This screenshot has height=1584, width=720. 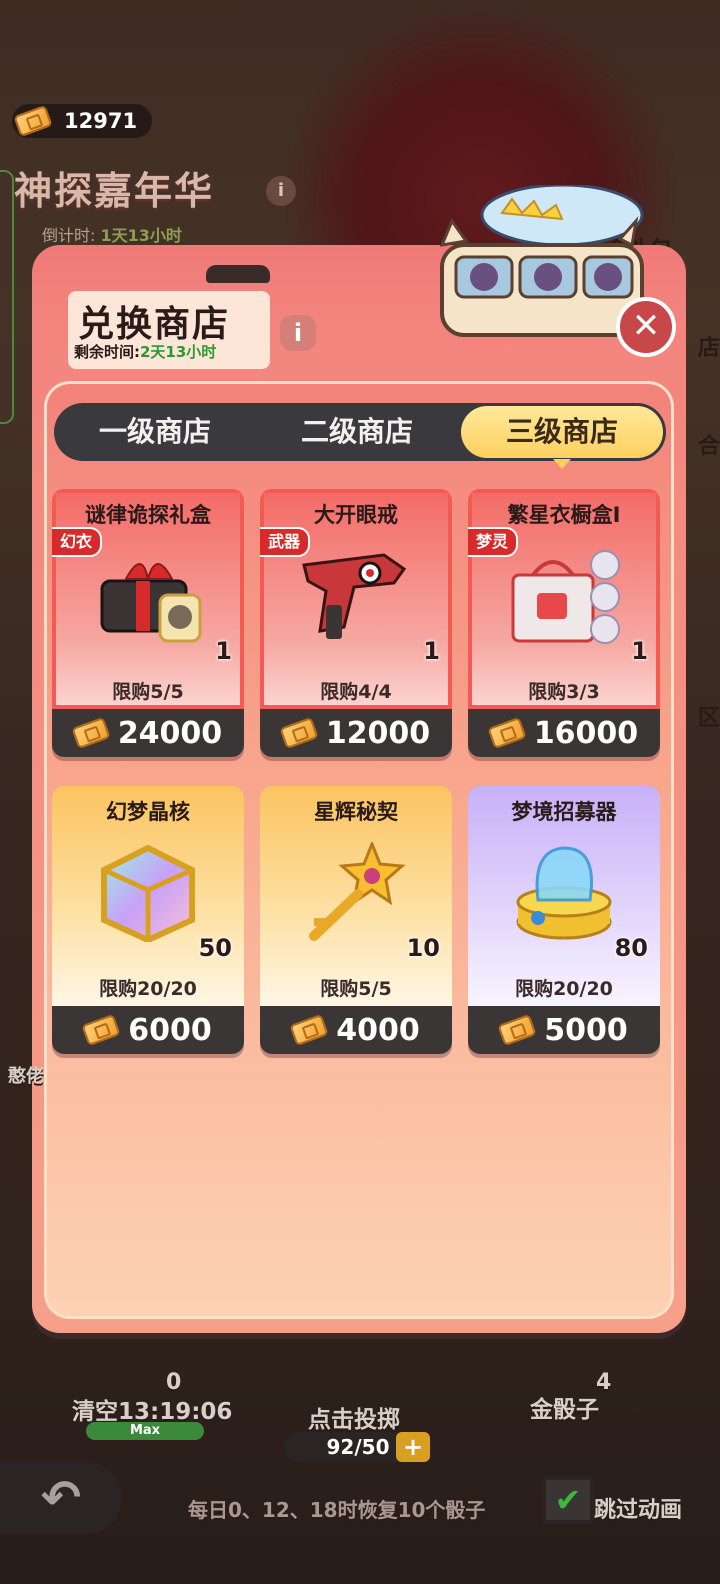 I want to click on item-price-value: 24000, so click(x=170, y=733).